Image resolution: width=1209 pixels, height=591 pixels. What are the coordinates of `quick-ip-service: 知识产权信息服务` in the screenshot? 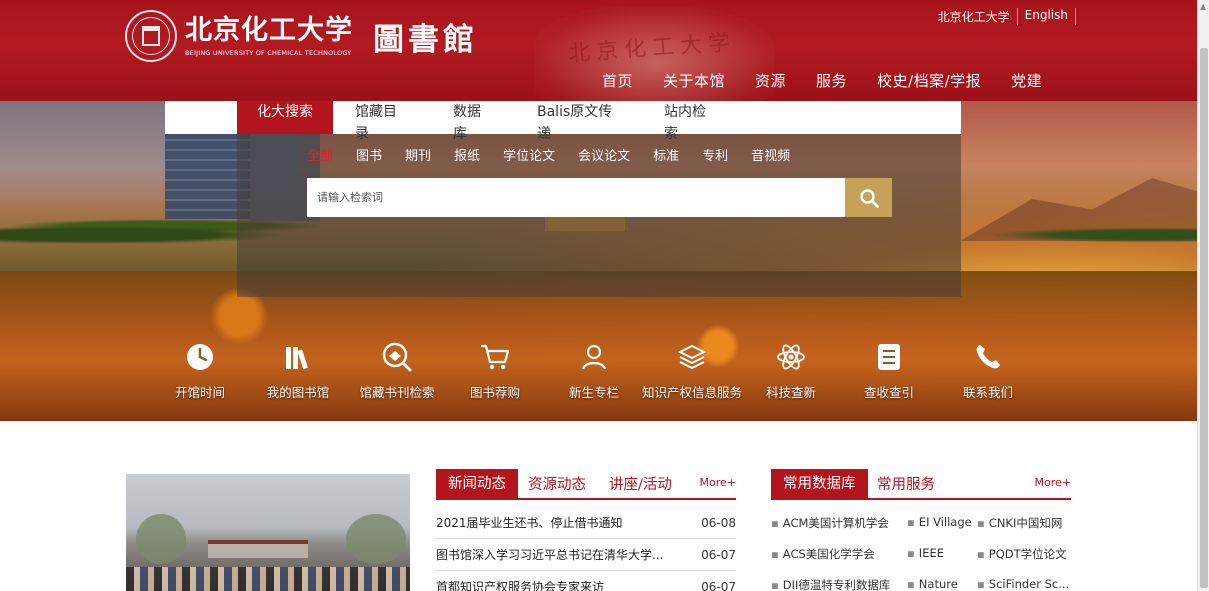 It's located at (692, 370).